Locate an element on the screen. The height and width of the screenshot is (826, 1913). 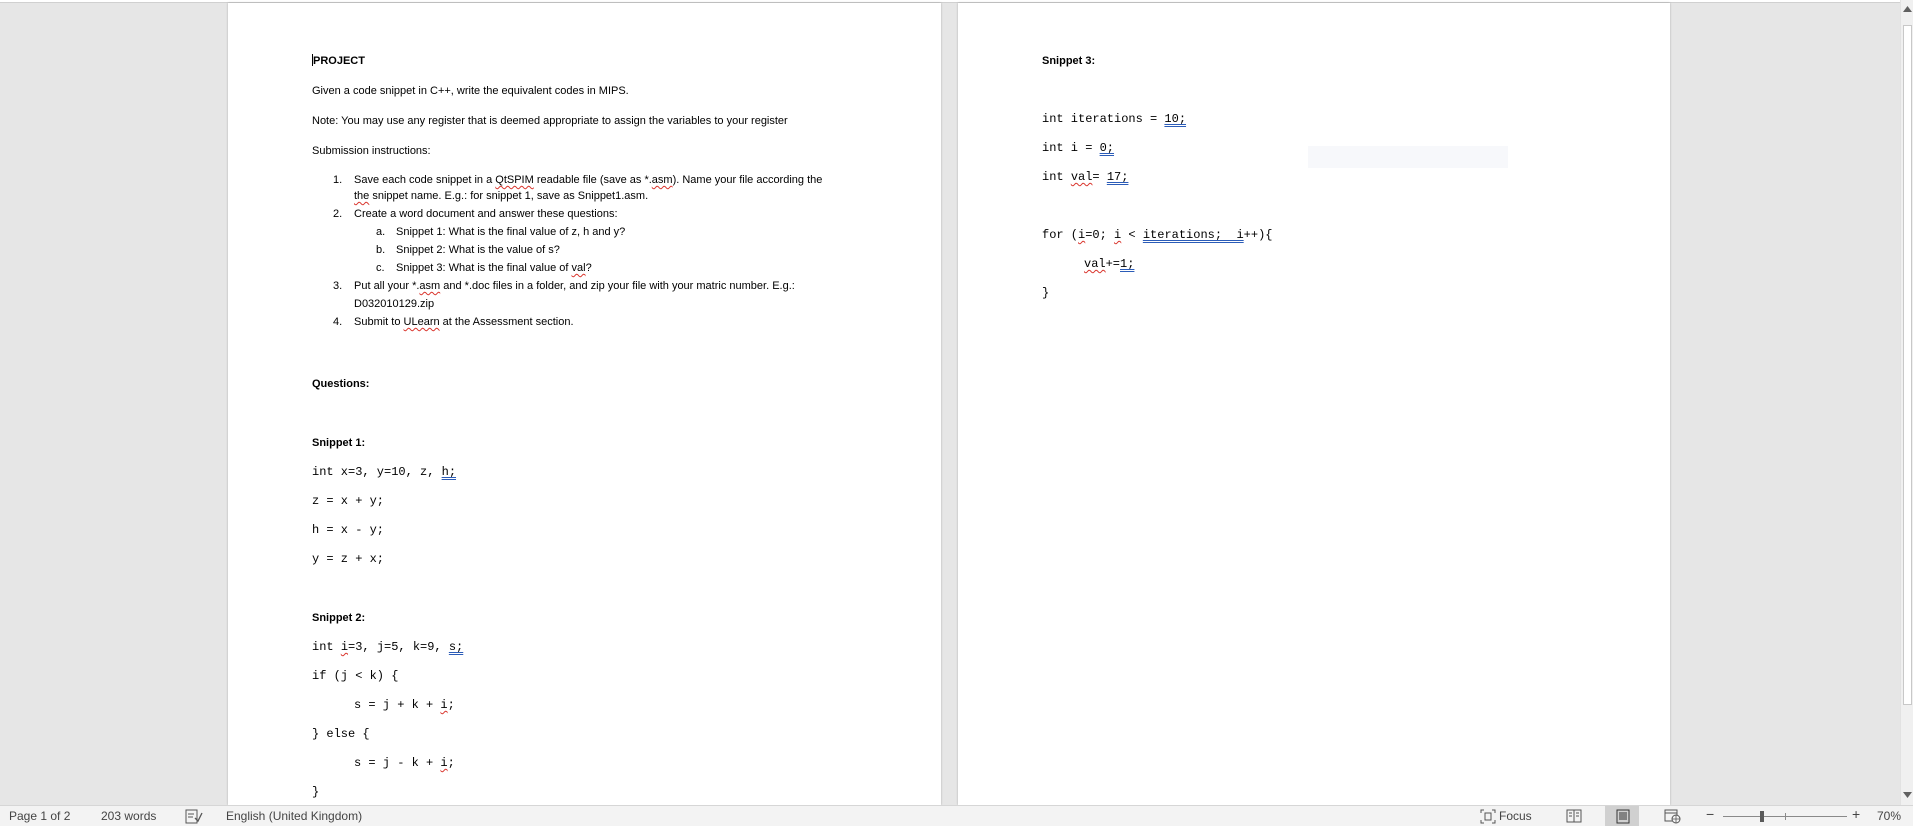
faint-overlay is located at coordinates (1408, 157).